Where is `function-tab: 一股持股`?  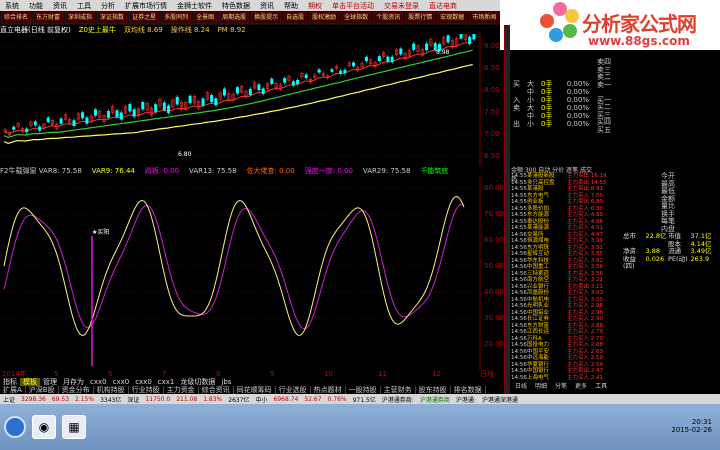
function-tab: 一股持股 is located at coordinates (363, 390).